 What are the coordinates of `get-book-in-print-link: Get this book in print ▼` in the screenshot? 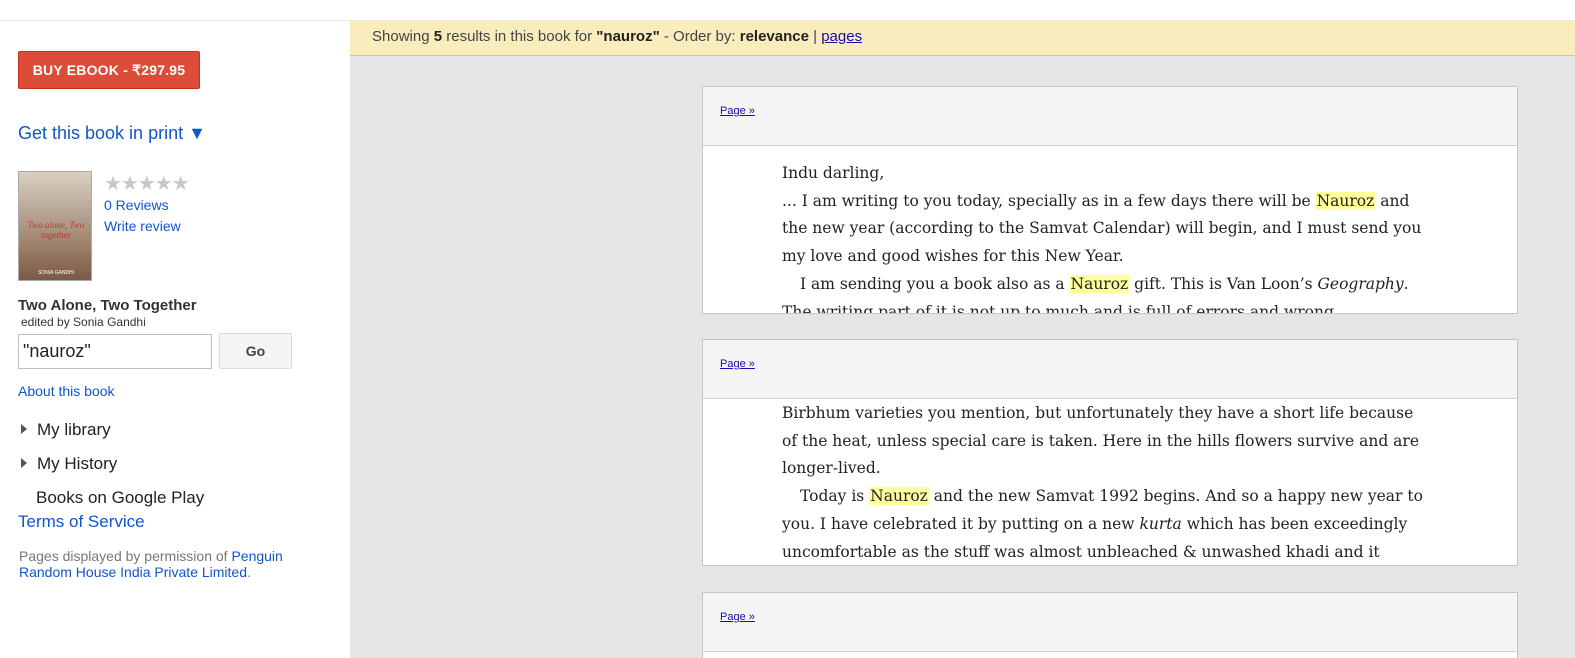 It's located at (112, 133).